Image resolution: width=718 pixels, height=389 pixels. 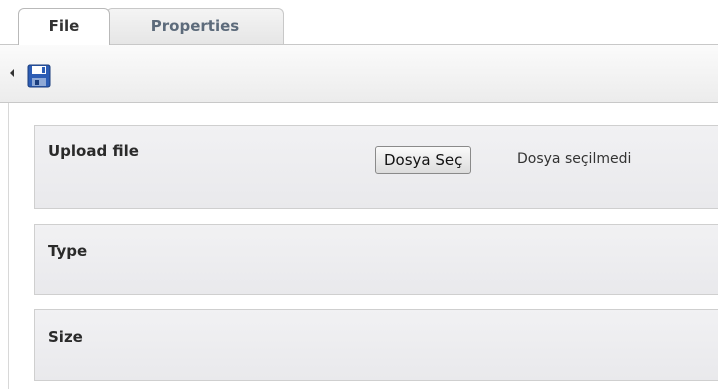 I want to click on size-label: Size, so click(x=65, y=337).